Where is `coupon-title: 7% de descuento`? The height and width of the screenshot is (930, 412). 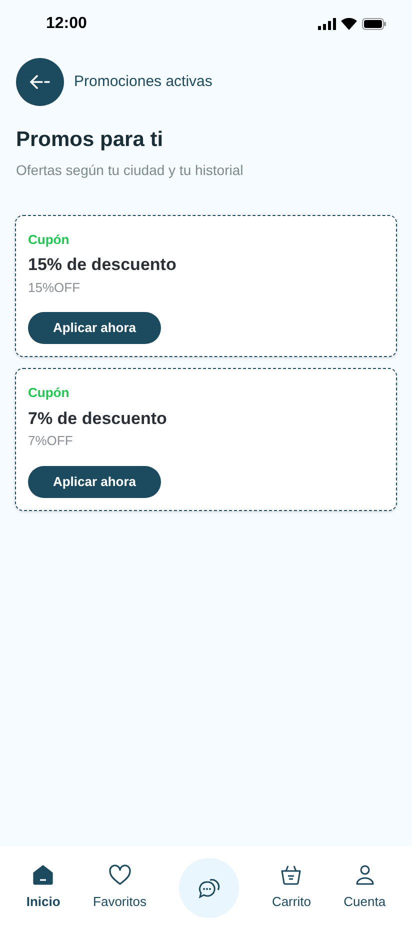
coupon-title: 7% de descuento is located at coordinates (97, 419).